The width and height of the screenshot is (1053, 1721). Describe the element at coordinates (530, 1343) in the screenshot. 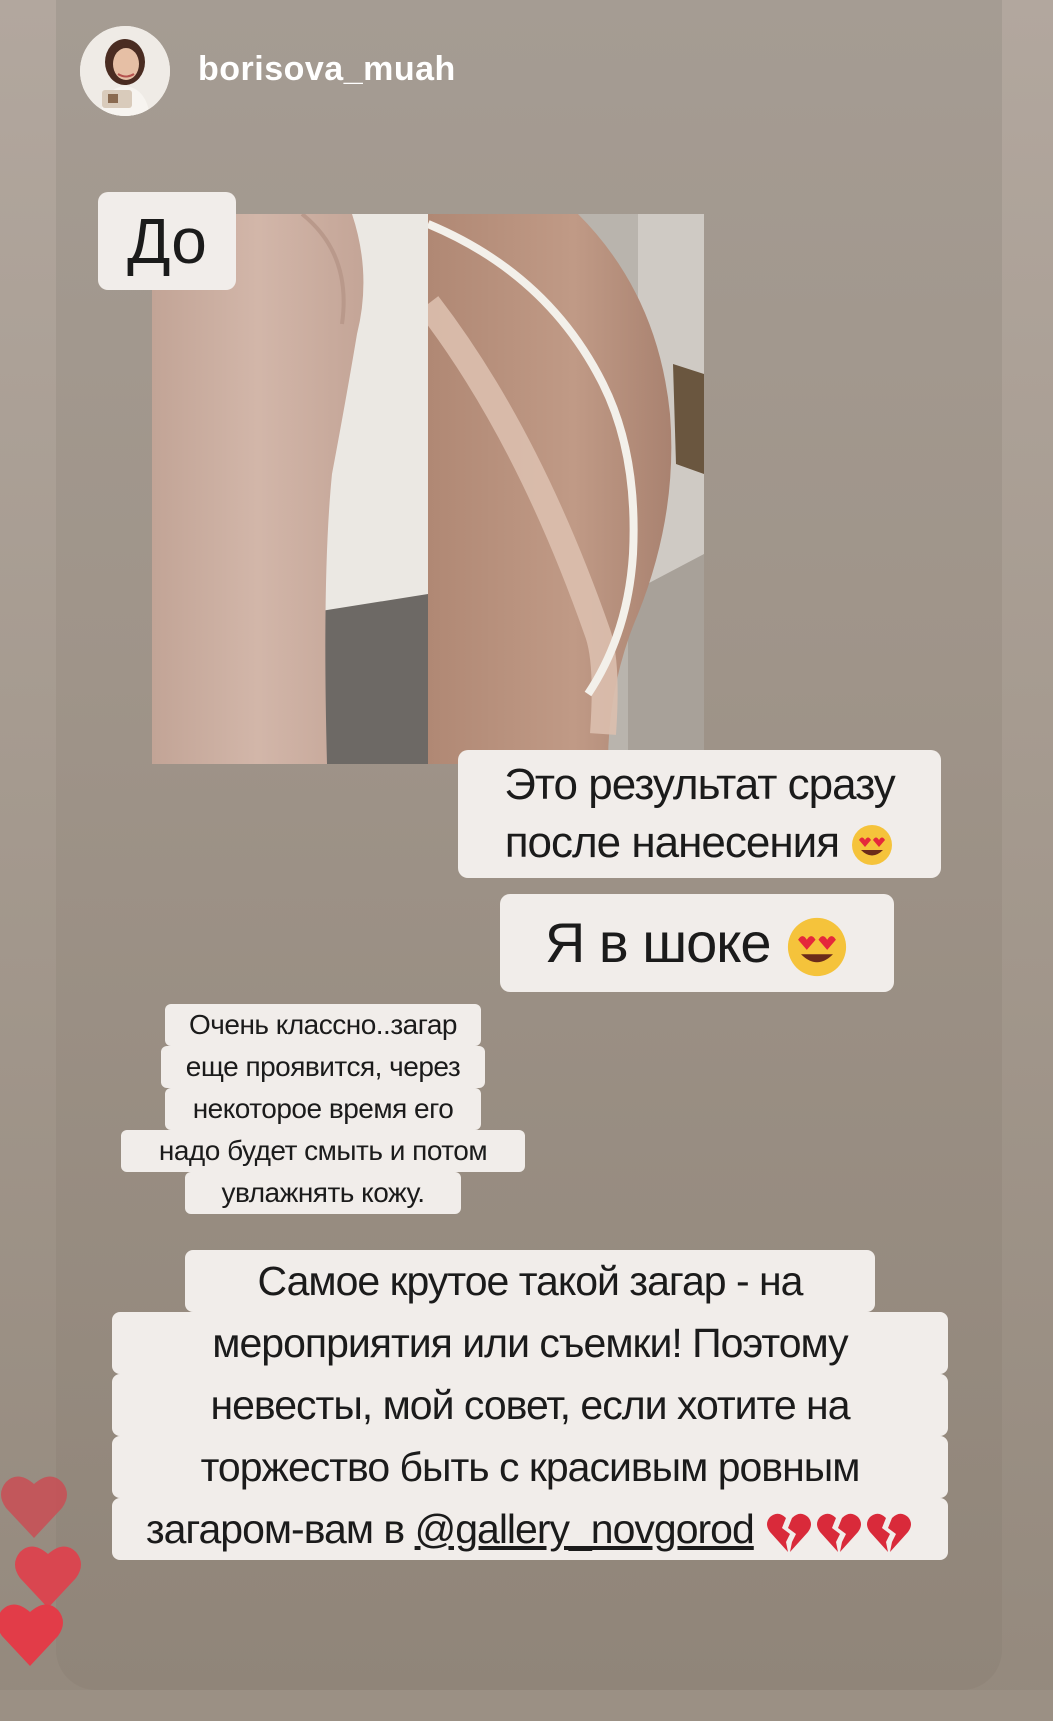

I see `advice-line-2: мероприятия или съемки! Поэтому` at that location.